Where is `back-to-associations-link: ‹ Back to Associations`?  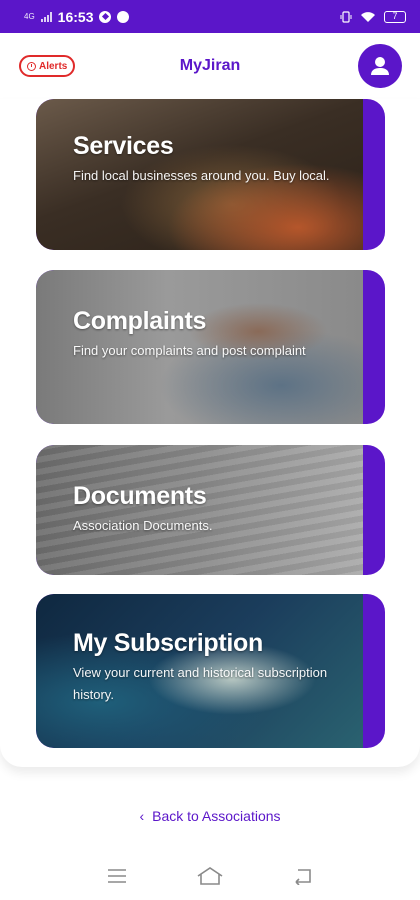 back-to-associations-link: ‹ Back to Associations is located at coordinates (210, 816).